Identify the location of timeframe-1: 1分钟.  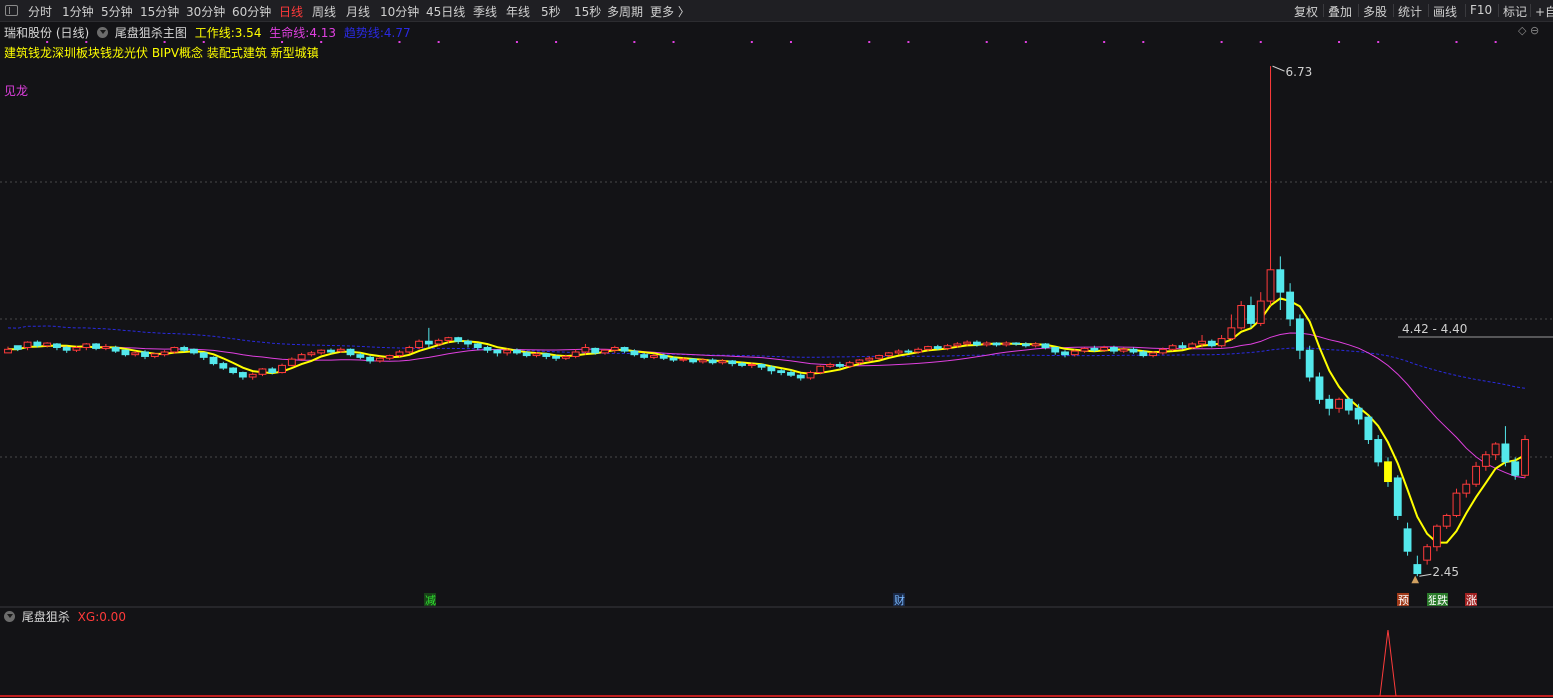
(78, 11).